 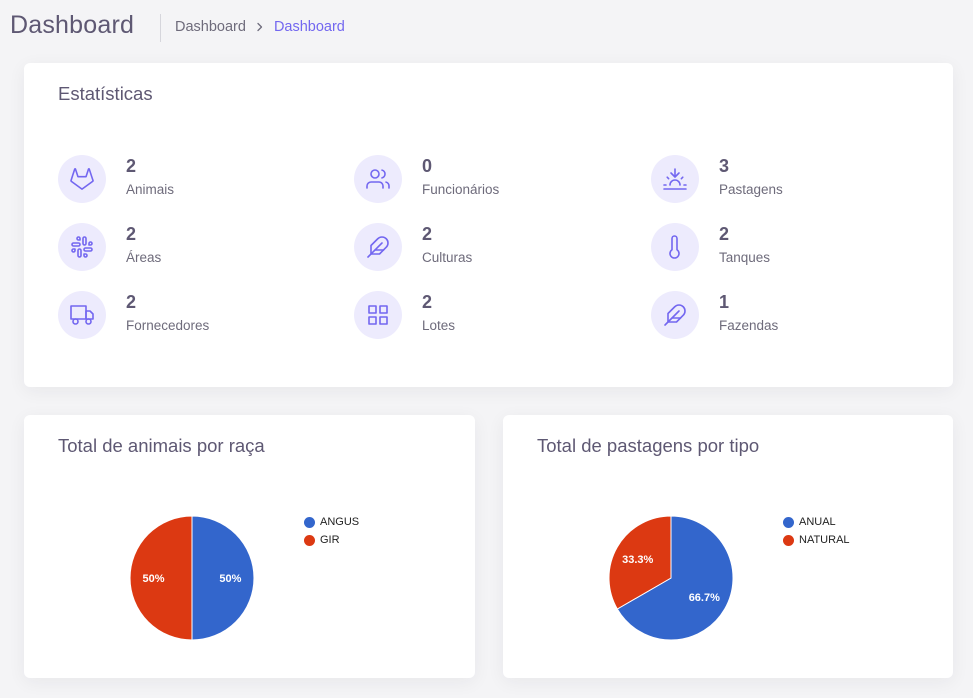 I want to click on legend-item: GIR, so click(x=331, y=540).